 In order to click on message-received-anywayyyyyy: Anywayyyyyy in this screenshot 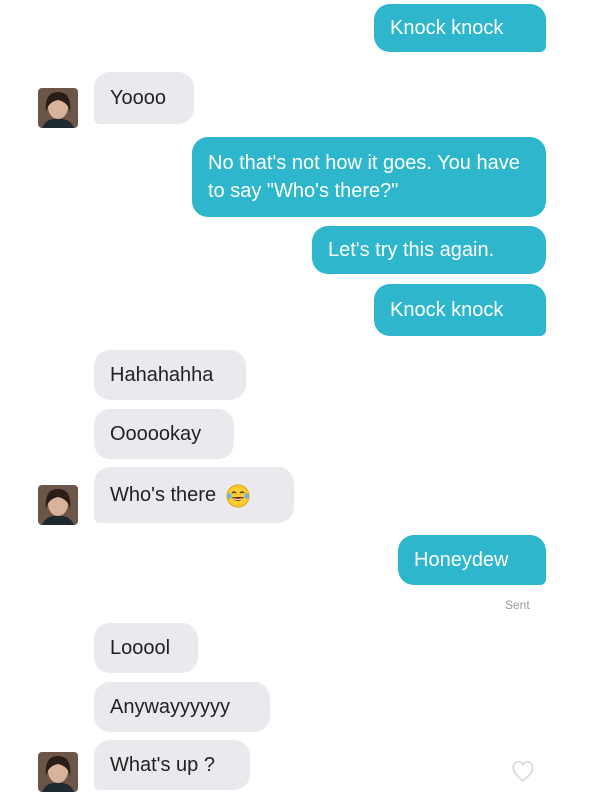, I will do `click(182, 707)`.